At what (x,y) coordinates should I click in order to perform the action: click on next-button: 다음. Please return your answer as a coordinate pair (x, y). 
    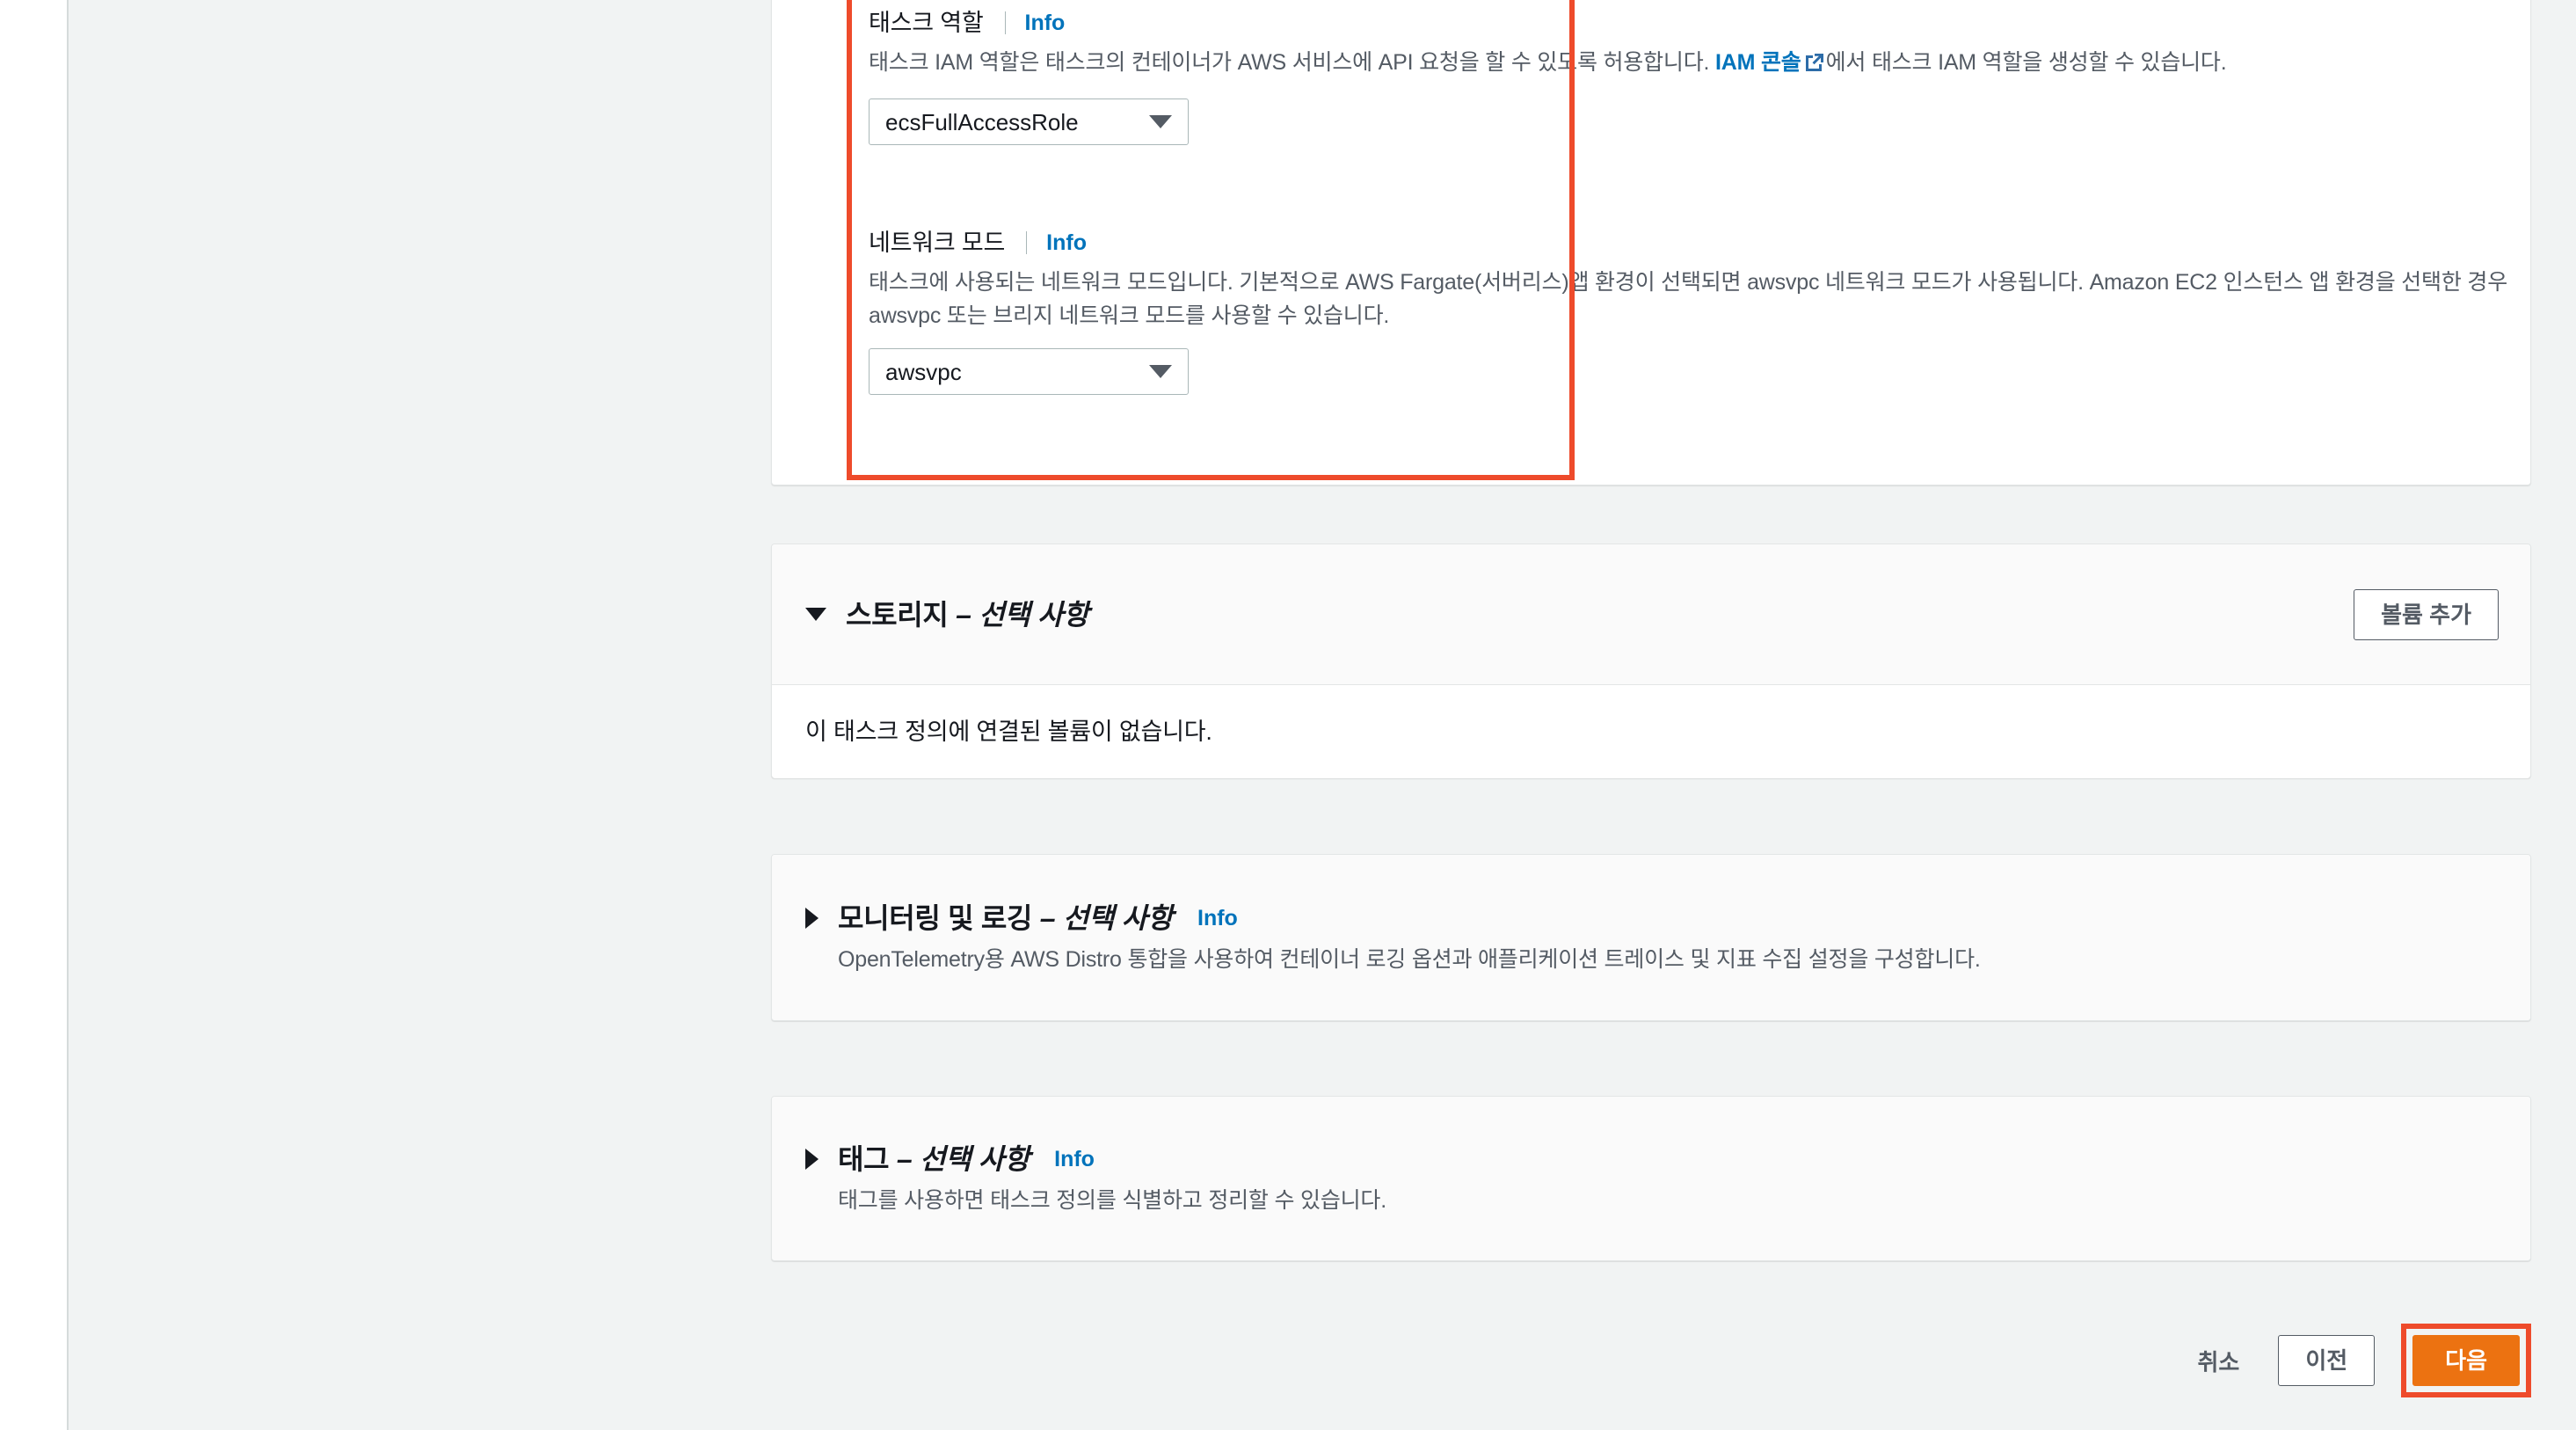
    Looking at the image, I should click on (2466, 1360).